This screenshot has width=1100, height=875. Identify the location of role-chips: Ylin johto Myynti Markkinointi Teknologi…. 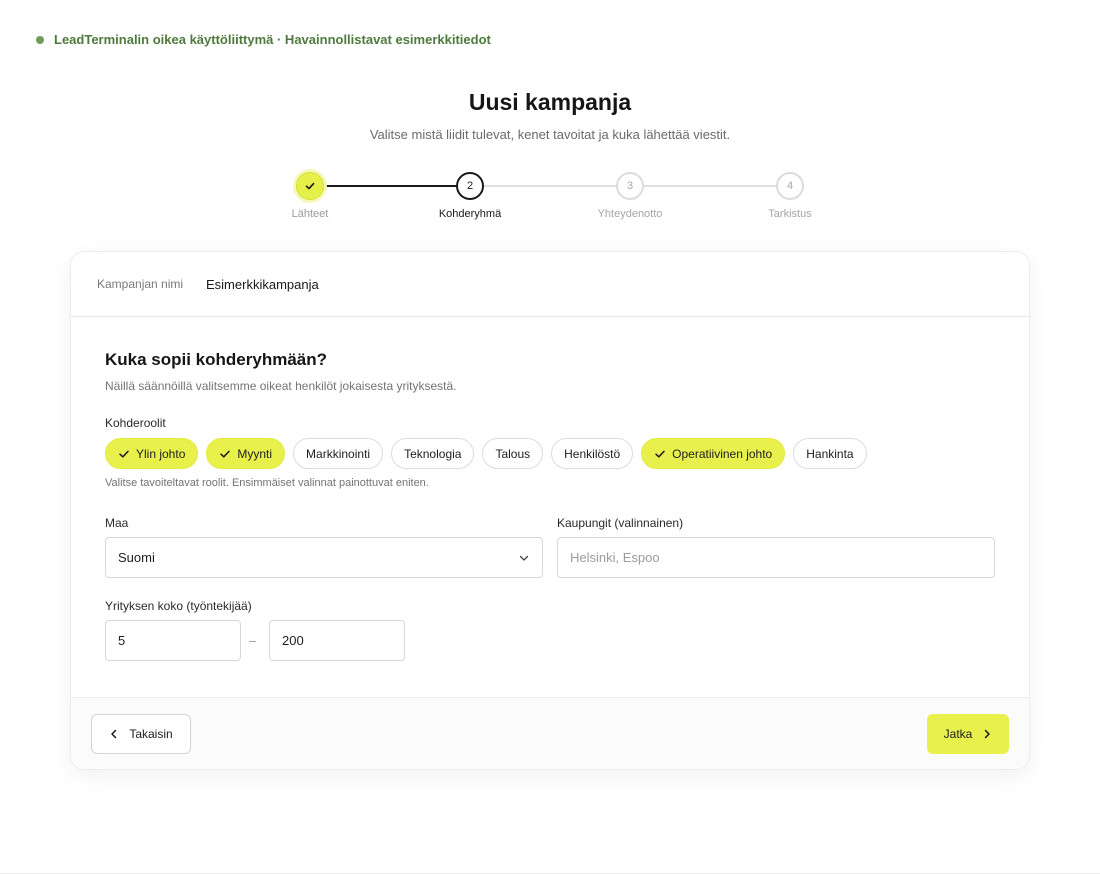
(486, 453).